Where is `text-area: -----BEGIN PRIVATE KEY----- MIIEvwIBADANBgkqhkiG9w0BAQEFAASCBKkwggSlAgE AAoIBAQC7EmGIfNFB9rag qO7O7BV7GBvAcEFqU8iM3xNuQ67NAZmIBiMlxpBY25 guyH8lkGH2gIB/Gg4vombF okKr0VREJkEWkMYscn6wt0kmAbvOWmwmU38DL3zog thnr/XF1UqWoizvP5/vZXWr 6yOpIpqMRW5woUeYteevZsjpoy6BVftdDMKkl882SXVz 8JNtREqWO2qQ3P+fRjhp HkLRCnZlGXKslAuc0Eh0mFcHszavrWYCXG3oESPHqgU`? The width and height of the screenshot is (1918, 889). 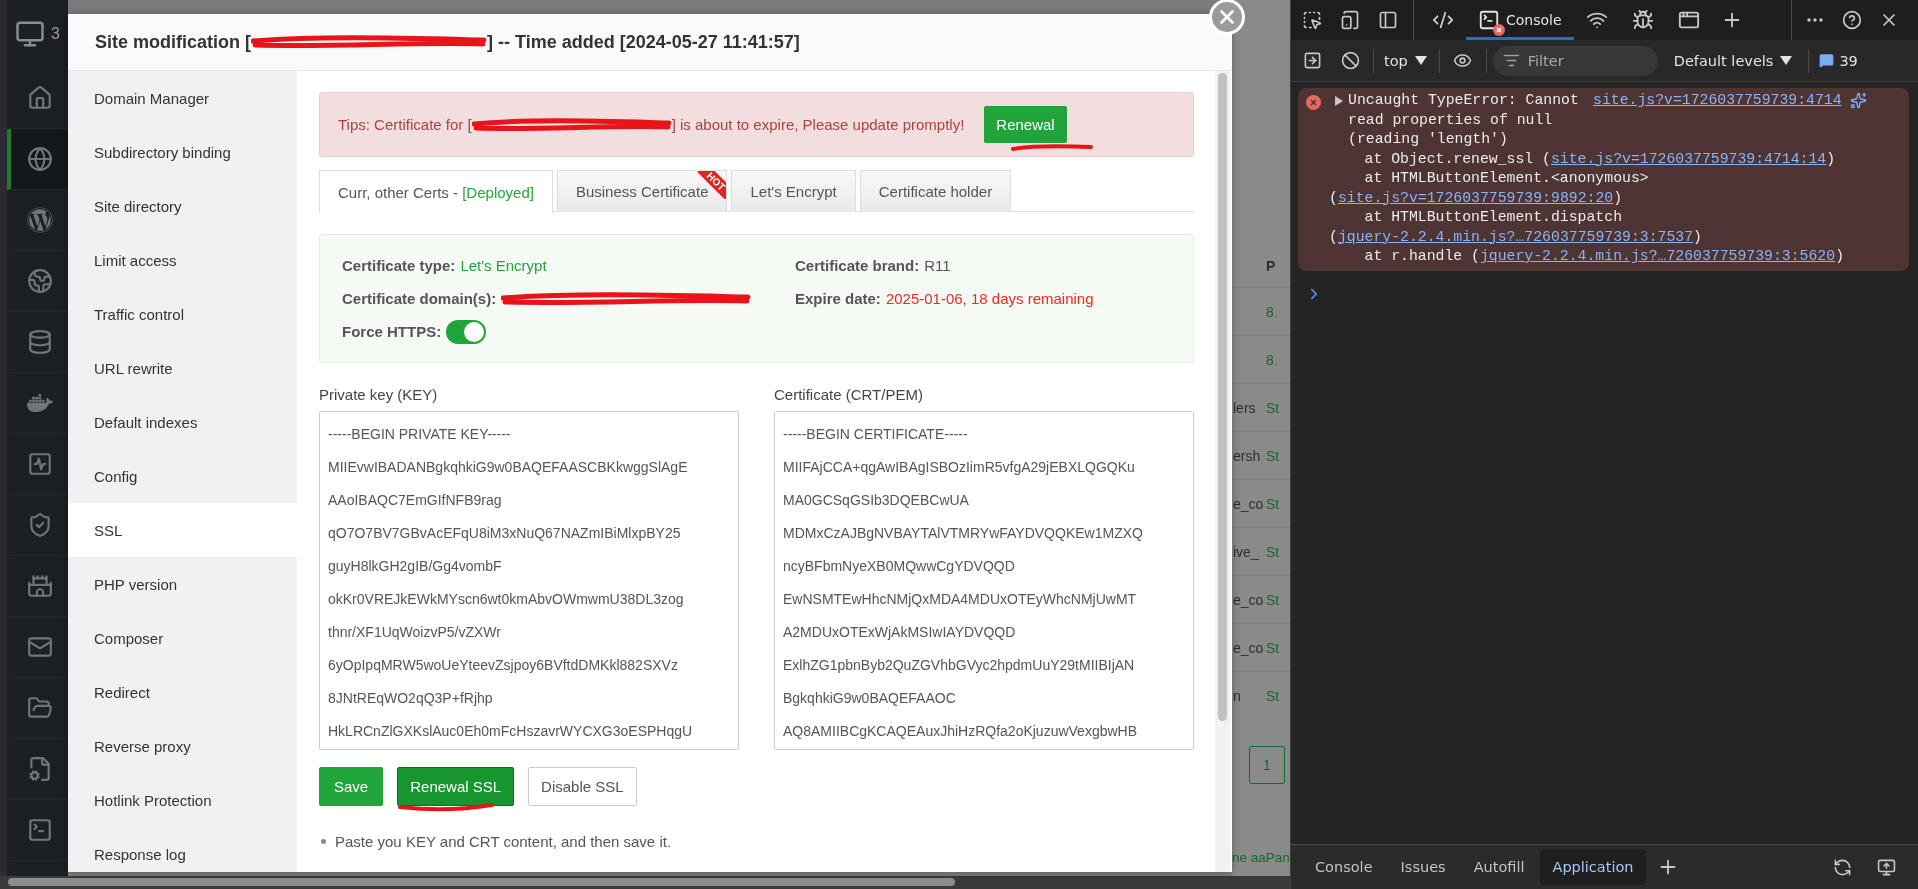
text-area: -----BEGIN PRIVATE KEY----- MIIEvwIBADANBgkqhkiG9w0BAQEFAASCBKkwggSlAgE AAoIBAQC7EmGIfNFB9rag qO7O7BV7GBvAcEFqU8iM3xNuQ67NAZmIBiMlxpBY25 guyH8lkGH2gIB/Gg4vombF okKr0VREJkEWkMYscn6wt0kmAbvOWmwmU38DL3zog thnr/XF1UqWoizvP5/vZXWr 6yOpIpqMRW5woUeYteevZsjpoy6BVftdDMKkl882SXVz 8JNtREqWO2qQ3P+fRjhp HkLRCnZlGXKslAuc0Eh0mFcHszavrWYCXG3oESPHqgU is located at coordinates (529, 580).